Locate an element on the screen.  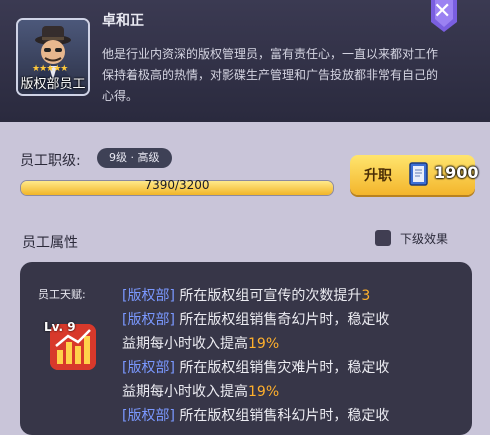
talent-label: 员工天赋: is located at coordinates (62, 294).